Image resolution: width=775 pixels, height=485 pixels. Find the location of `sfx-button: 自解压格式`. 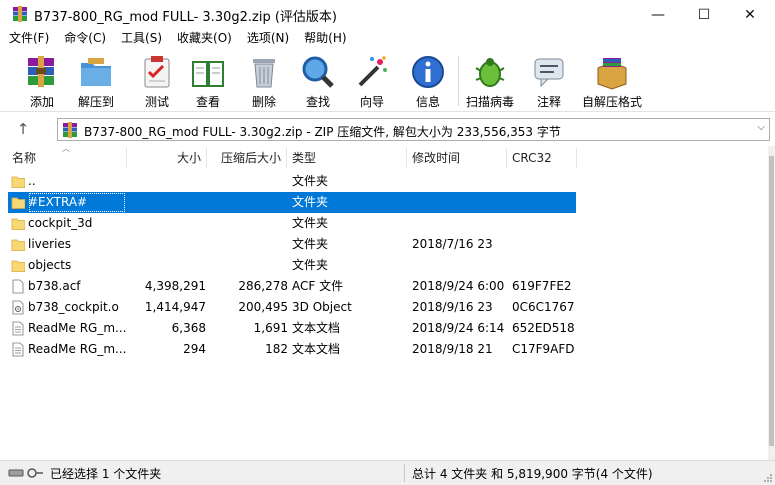

sfx-button: 自解压格式 is located at coordinates (612, 82).